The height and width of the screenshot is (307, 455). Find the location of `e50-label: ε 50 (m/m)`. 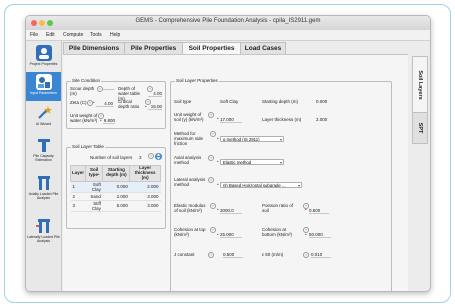

e50-label: ε 50 (m/m) is located at coordinates (273, 254).